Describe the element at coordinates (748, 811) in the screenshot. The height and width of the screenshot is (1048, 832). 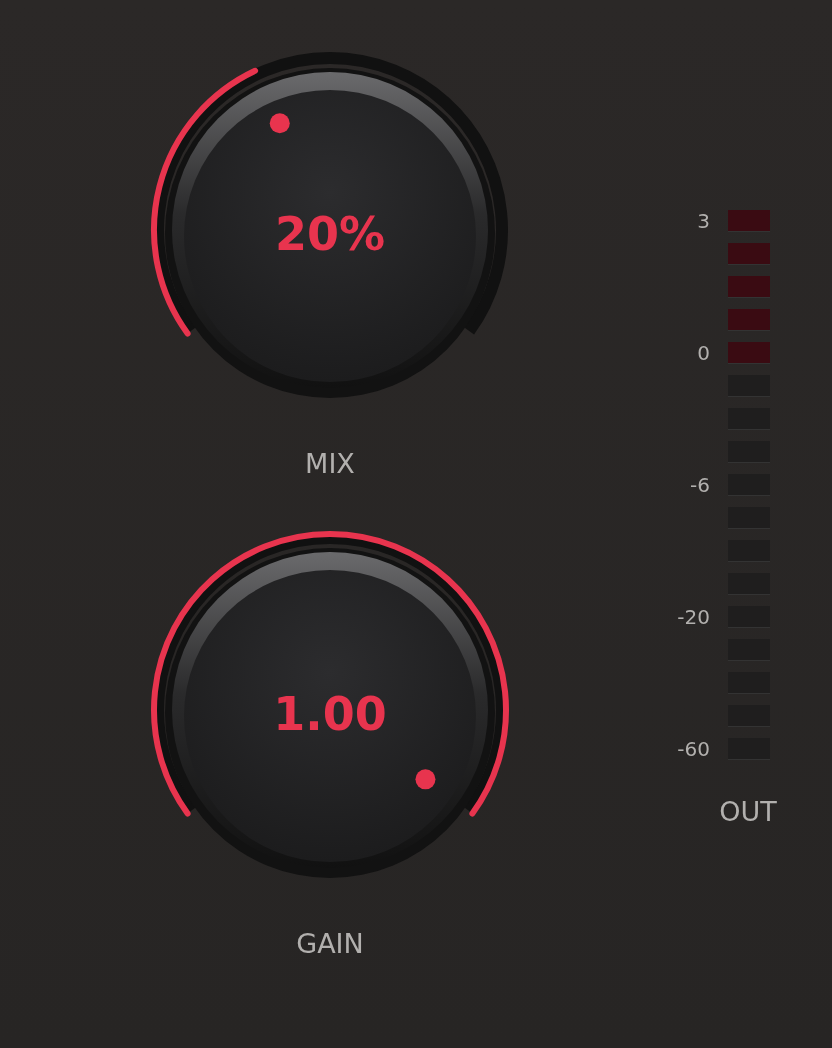
I see `meter-label: OUT` at that location.